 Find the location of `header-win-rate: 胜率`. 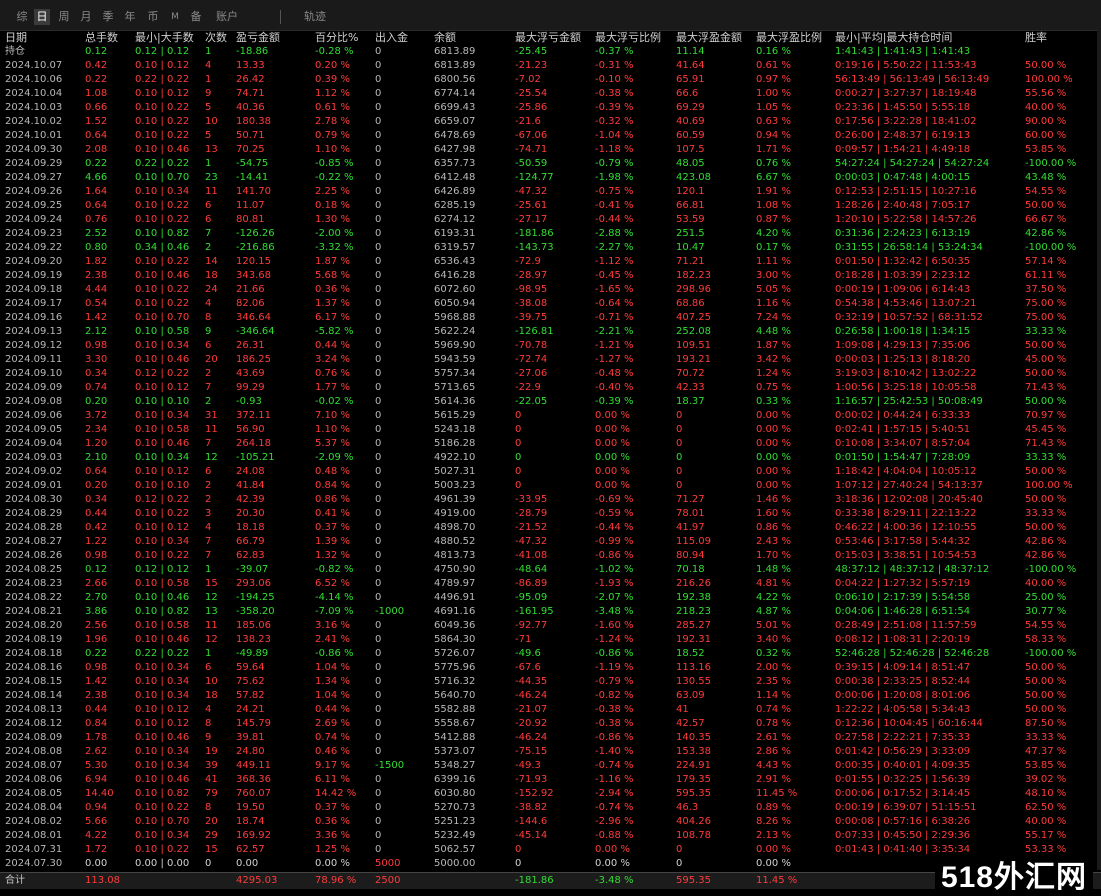

header-win-rate: 胜率 is located at coordinates (1061, 38).